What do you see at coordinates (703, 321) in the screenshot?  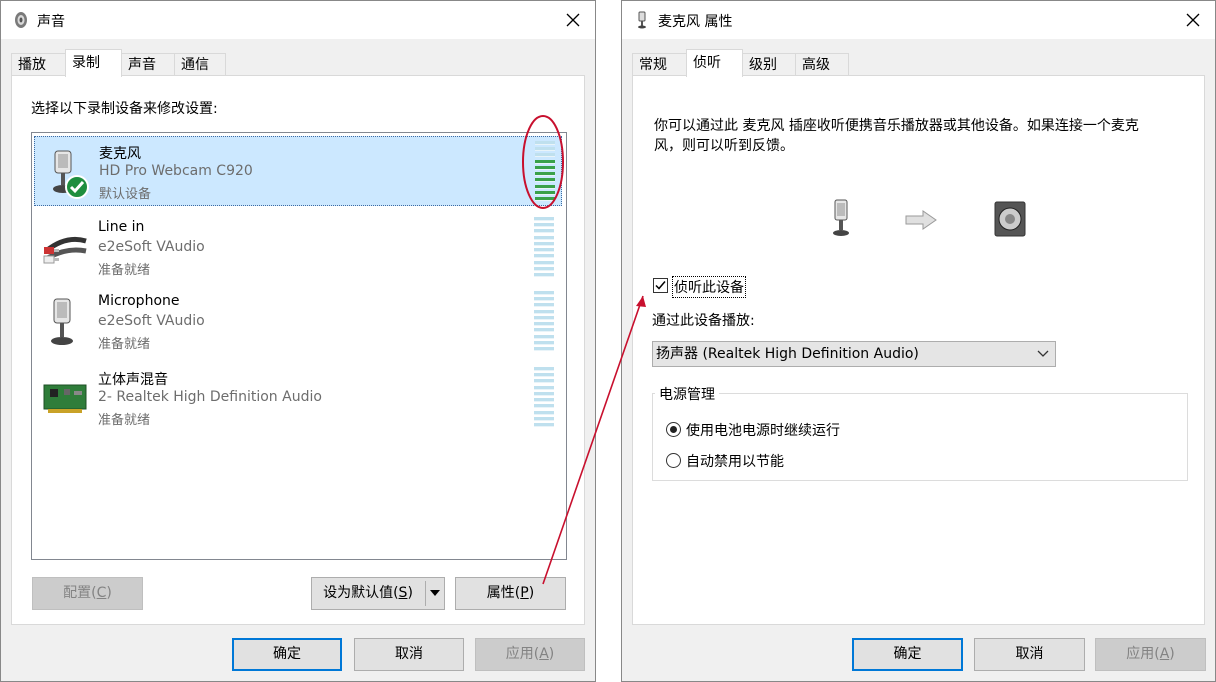 I see `playback-label: 通过此设备播放:` at bounding box center [703, 321].